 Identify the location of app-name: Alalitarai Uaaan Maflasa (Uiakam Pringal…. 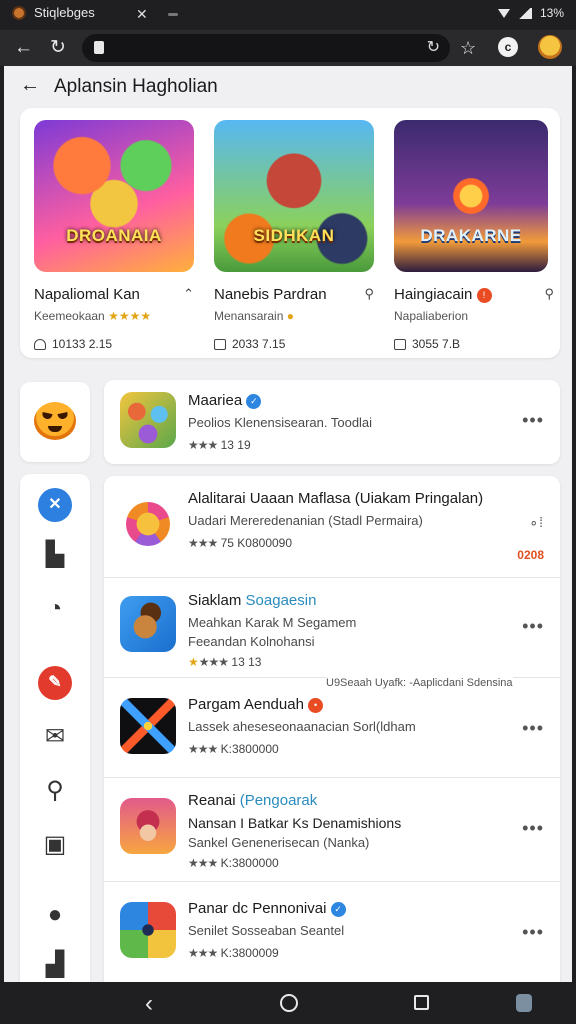
(336, 498).